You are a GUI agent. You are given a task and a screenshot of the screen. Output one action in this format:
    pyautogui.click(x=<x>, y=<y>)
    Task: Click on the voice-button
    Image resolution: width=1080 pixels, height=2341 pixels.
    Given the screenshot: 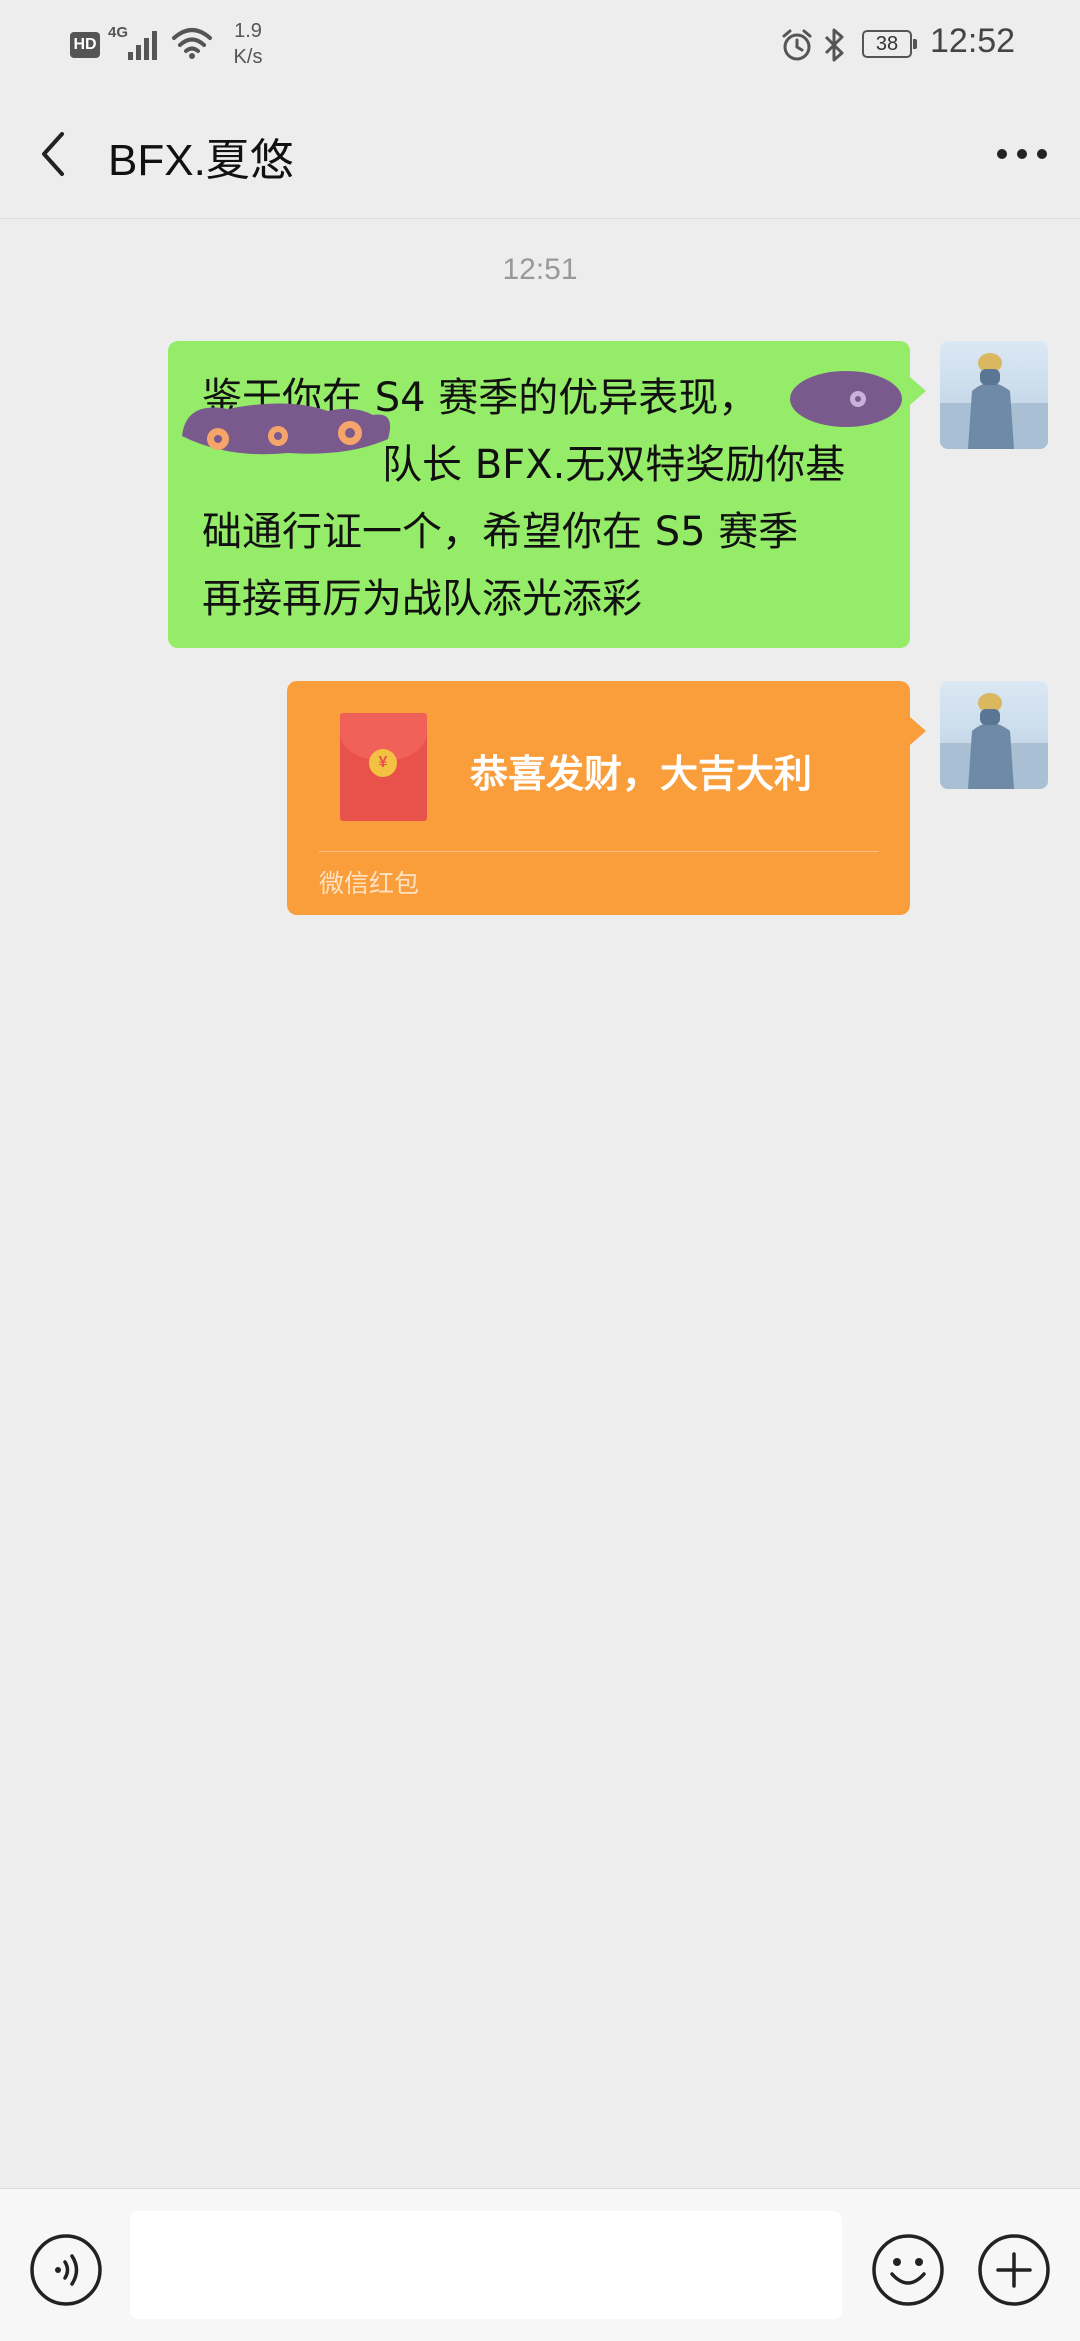 What is the action you would take?
    pyautogui.click(x=66, y=2270)
    